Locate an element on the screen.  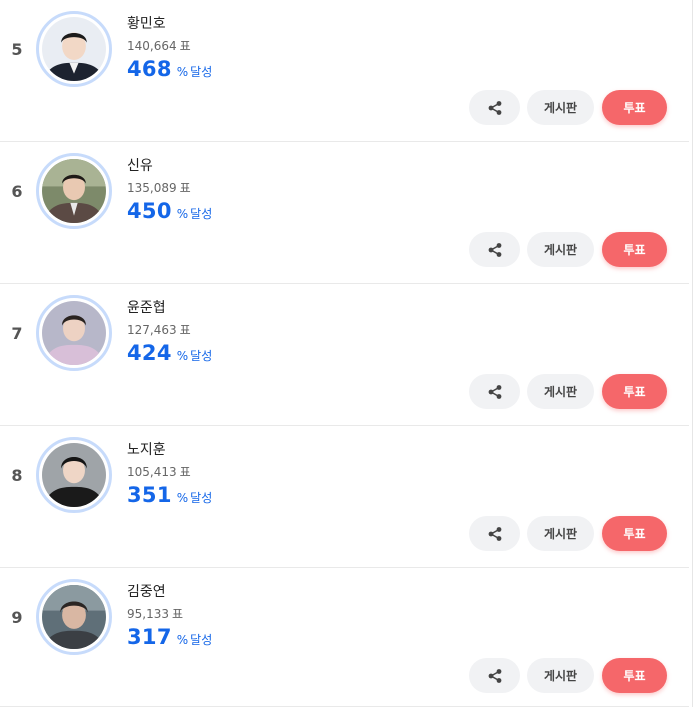
vote-count: 127,463 표 is located at coordinates (159, 329).